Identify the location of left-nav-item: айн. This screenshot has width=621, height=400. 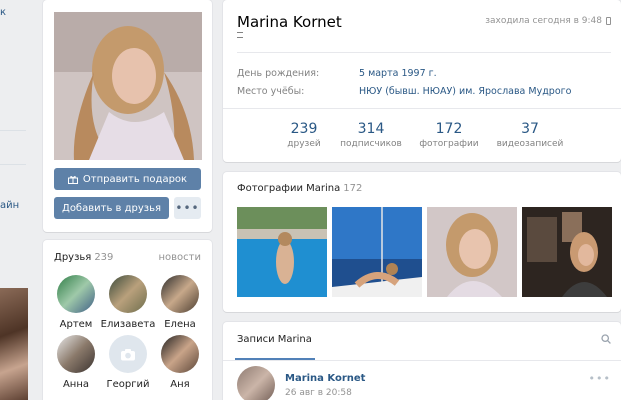
(9, 205).